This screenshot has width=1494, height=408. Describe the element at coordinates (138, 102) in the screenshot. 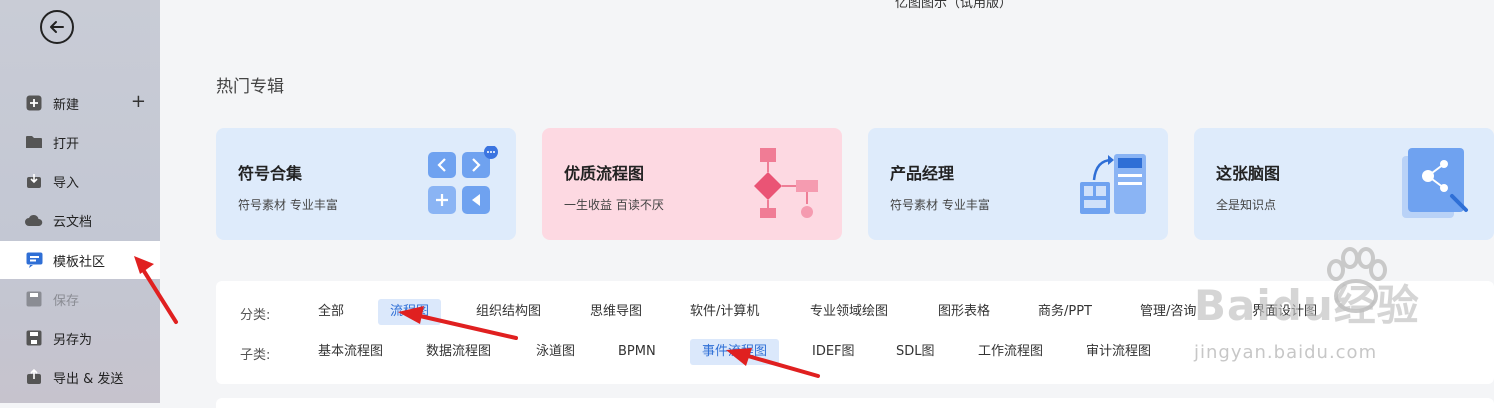

I see `plus-icon: +` at that location.